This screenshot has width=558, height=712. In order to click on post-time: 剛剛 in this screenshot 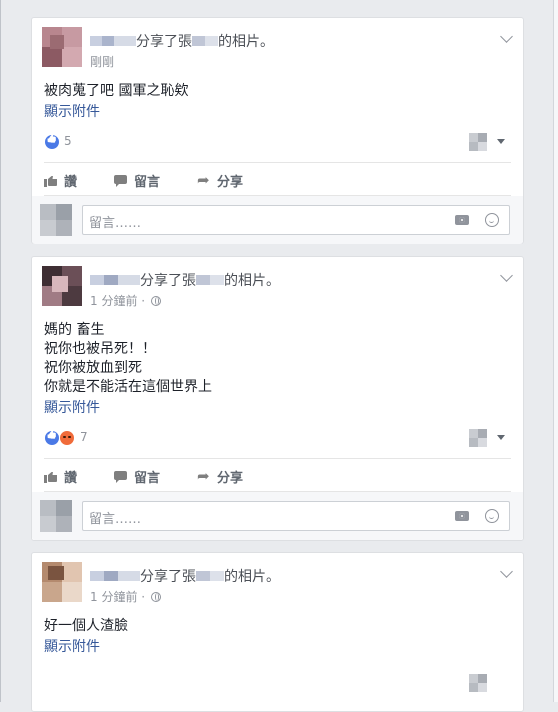, I will do `click(102, 62)`.